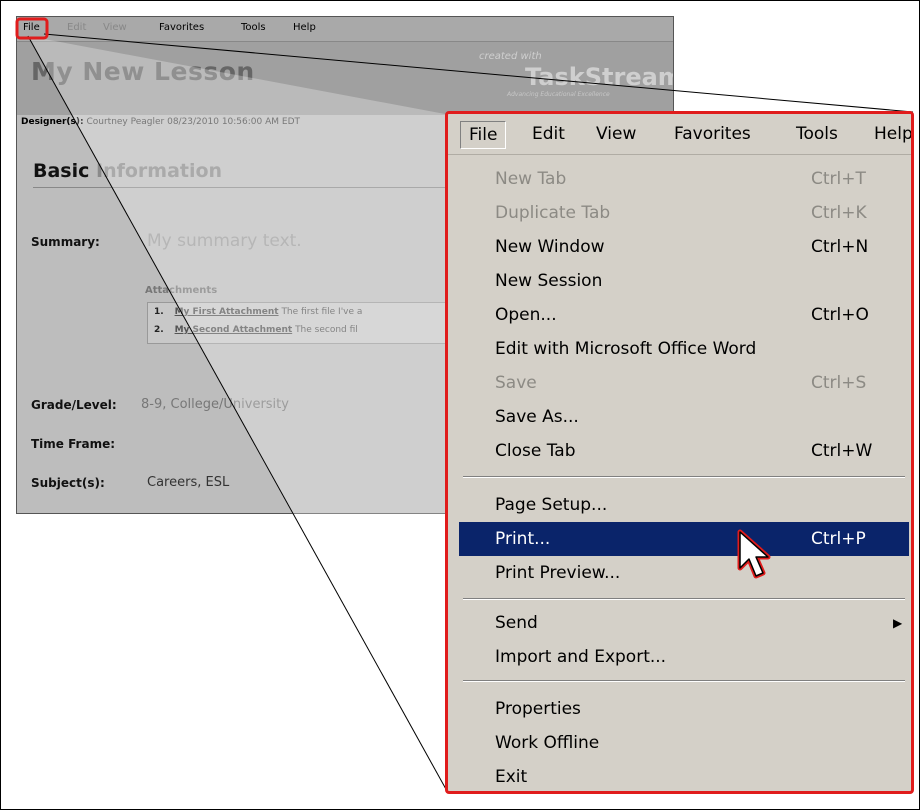 The image size is (920, 810). What do you see at coordinates (234, 330) in the screenshot?
I see `attachment-link: My Second Attachment` at bounding box center [234, 330].